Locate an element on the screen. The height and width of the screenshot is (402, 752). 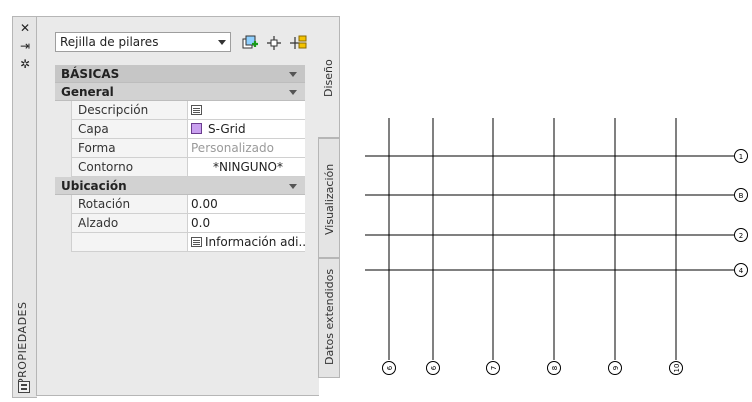
property-value-descripcion is located at coordinates (246, 110).